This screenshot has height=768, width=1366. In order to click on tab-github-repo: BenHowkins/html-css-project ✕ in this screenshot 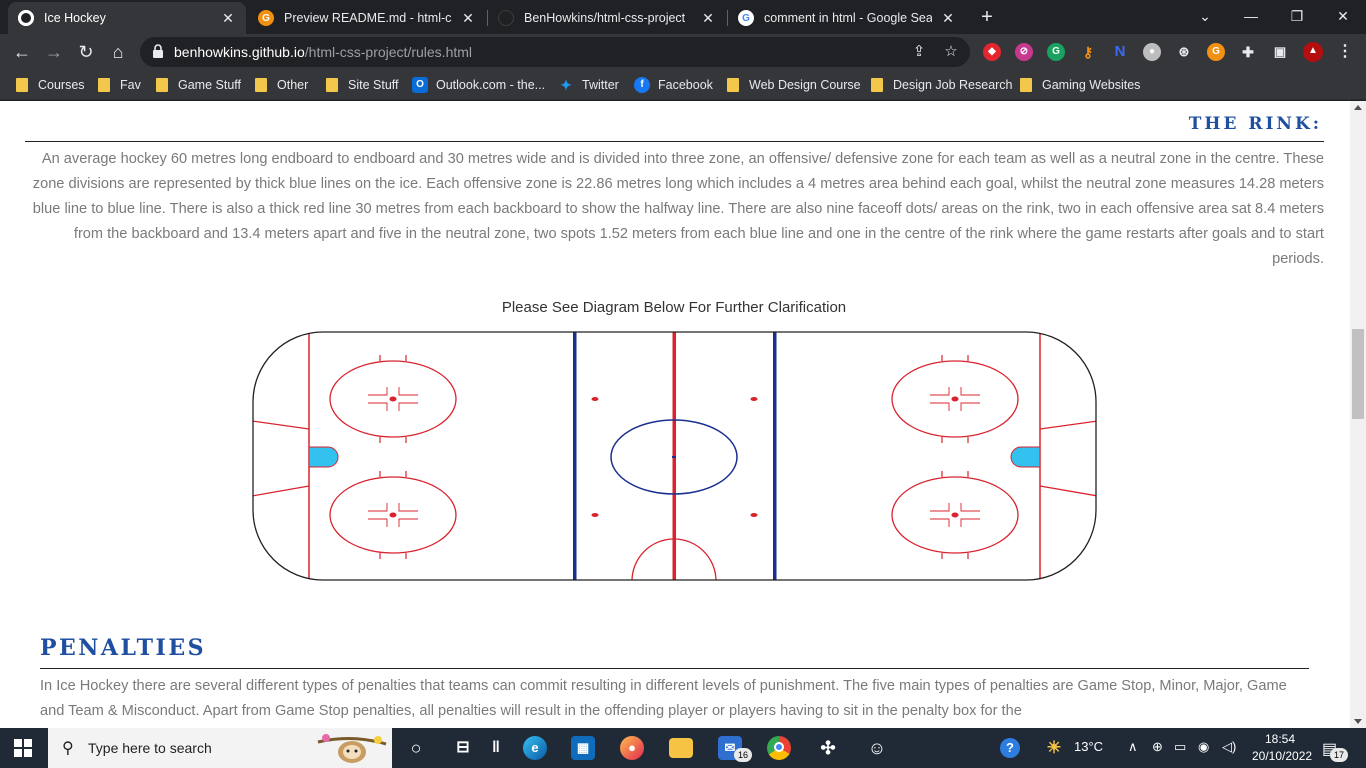, I will do `click(607, 18)`.